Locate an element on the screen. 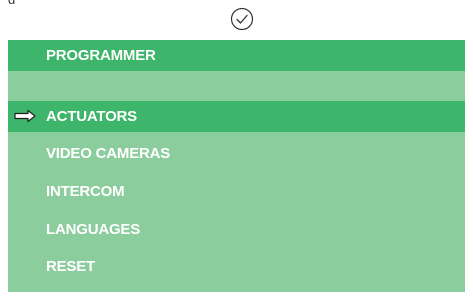 The width and height of the screenshot is (473, 299). menu-title: PROGRAMMER is located at coordinates (101, 55).